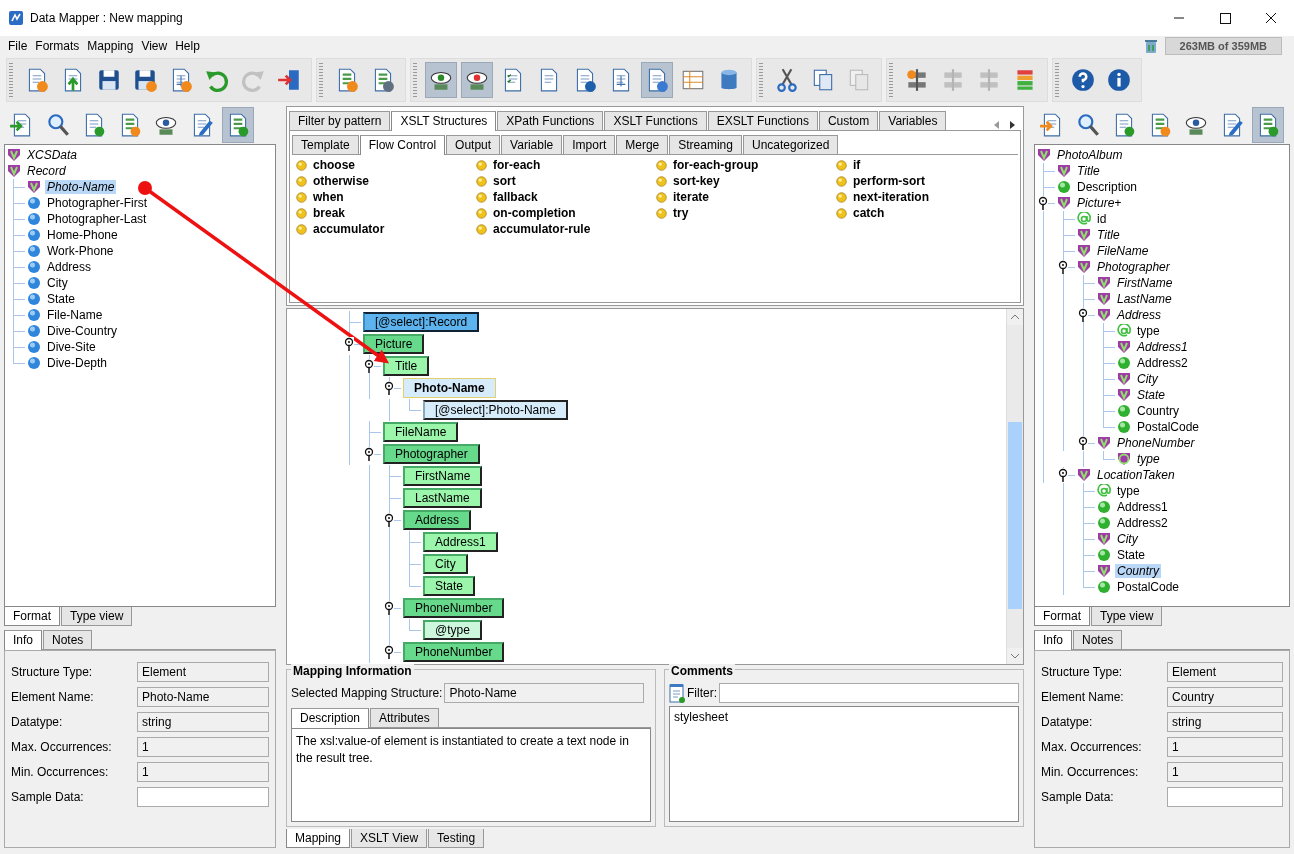 The width and height of the screenshot is (1294, 854). Describe the element at coordinates (97, 203) in the screenshot. I see `tree-item: Photographer-First` at that location.